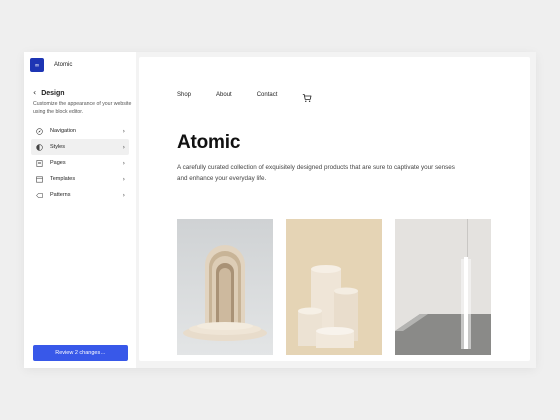 The height and width of the screenshot is (420, 560). I want to click on sidebar-item-label: Patterns, so click(60, 195).